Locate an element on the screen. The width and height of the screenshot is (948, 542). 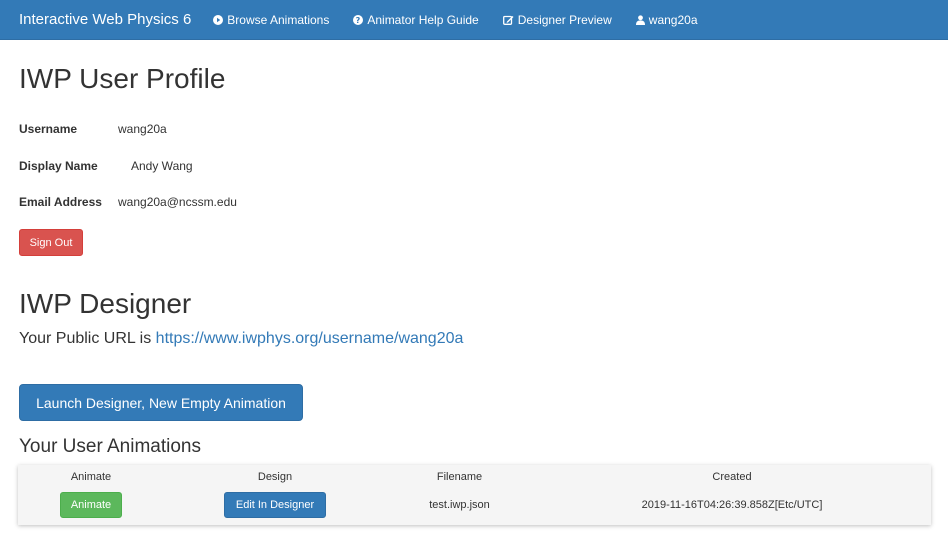
user-icon is located at coordinates (640, 19).